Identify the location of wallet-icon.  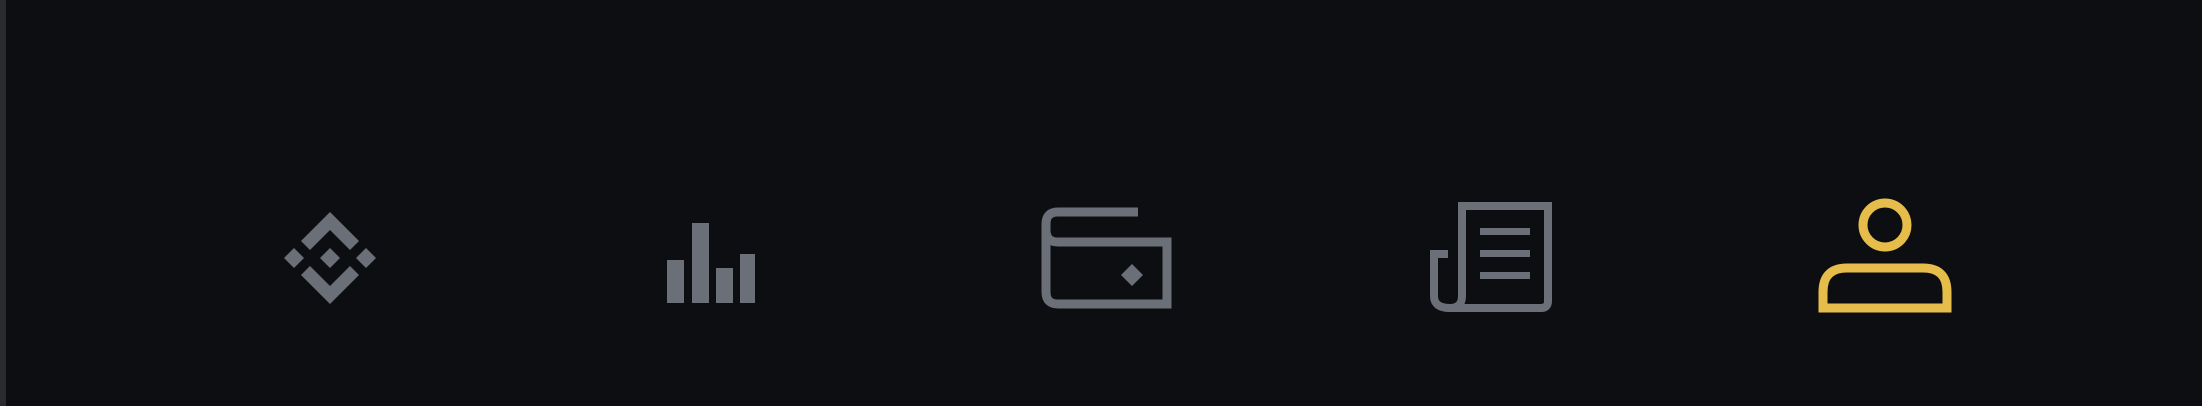
(1106, 258).